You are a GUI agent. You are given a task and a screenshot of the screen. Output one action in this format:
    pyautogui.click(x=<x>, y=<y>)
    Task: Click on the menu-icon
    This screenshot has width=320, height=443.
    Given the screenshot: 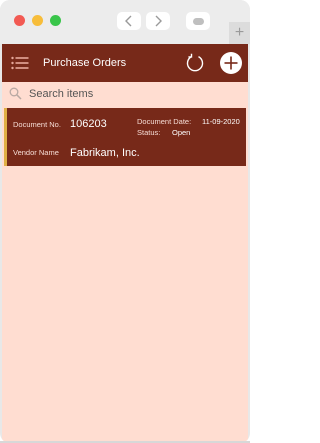 What is the action you would take?
    pyautogui.click(x=20, y=63)
    